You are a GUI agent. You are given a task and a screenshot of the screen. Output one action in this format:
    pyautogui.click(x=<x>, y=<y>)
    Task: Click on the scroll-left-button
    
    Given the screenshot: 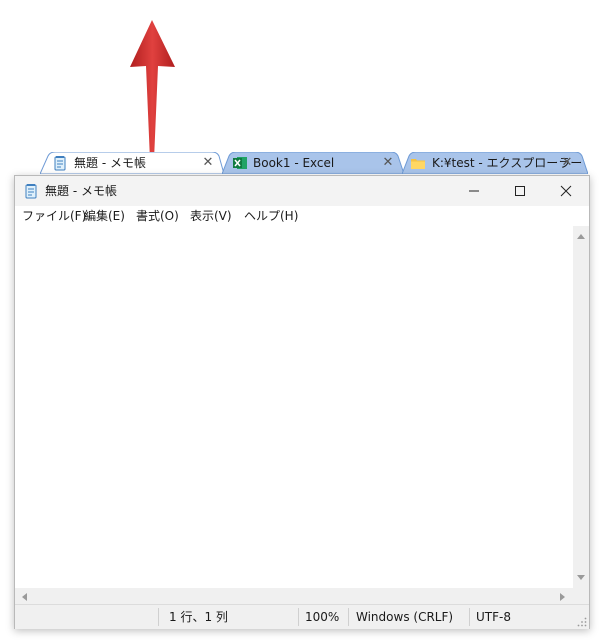 What is the action you would take?
    pyautogui.click(x=25, y=596)
    